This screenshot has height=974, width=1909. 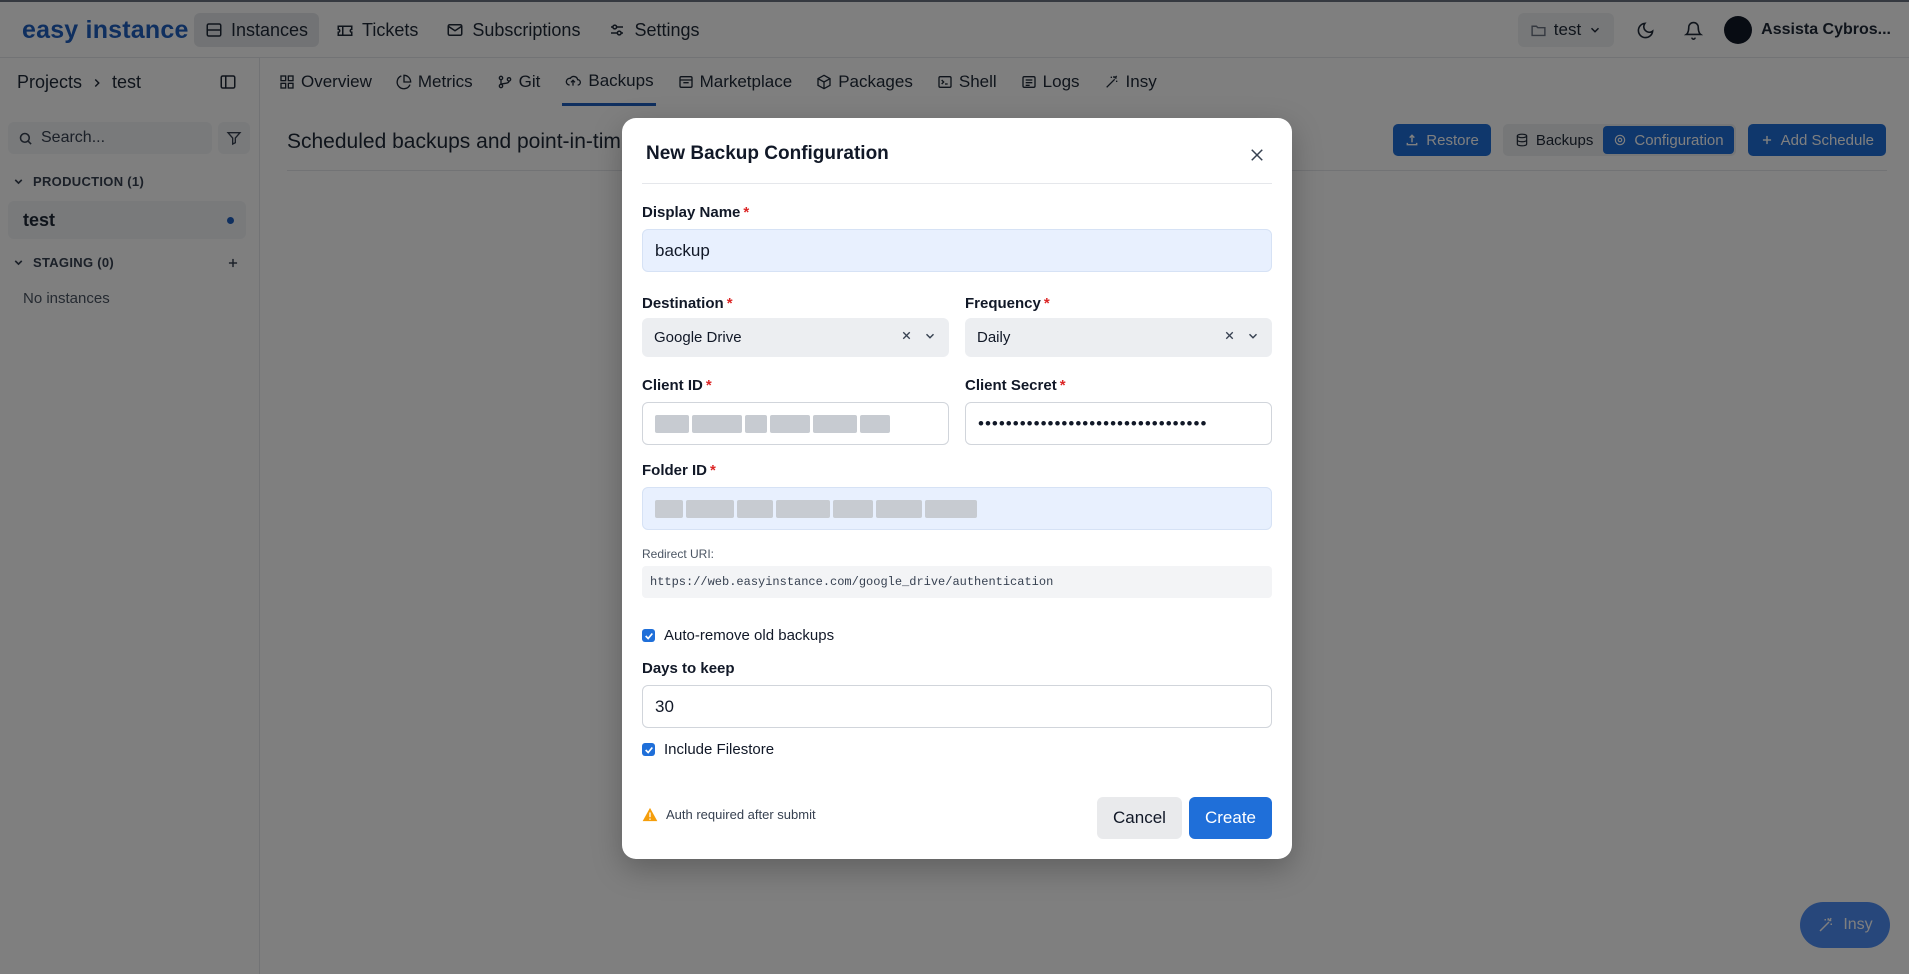 I want to click on warning-icon, so click(x=650, y=814).